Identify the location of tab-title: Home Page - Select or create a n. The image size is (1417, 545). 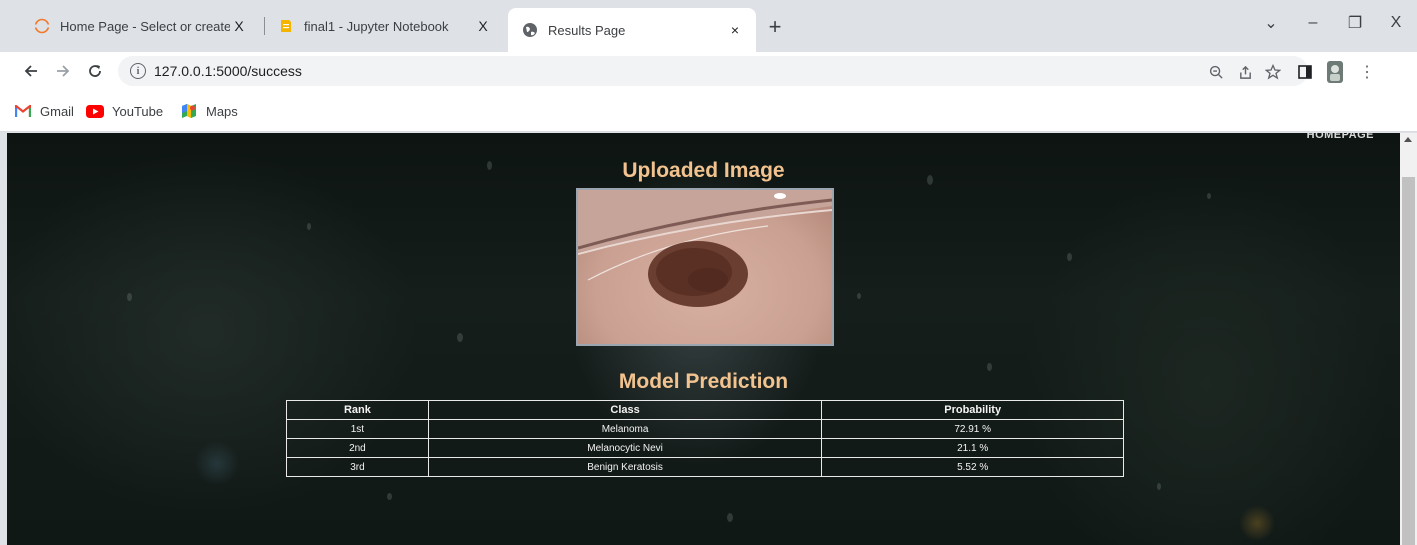
(145, 26).